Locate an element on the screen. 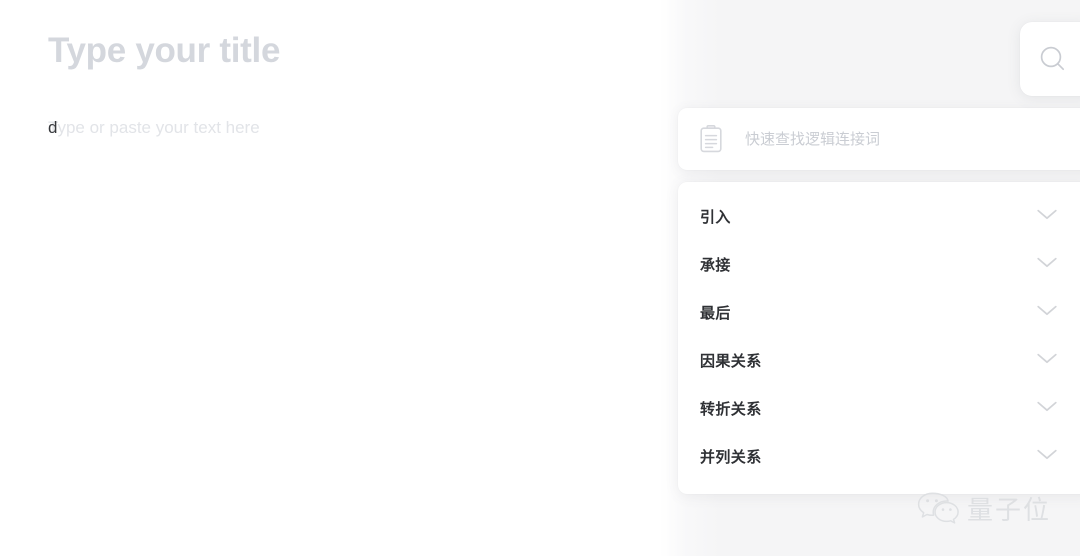 The width and height of the screenshot is (1080, 556). connective-row-introduction: 引入 is located at coordinates (879, 216).